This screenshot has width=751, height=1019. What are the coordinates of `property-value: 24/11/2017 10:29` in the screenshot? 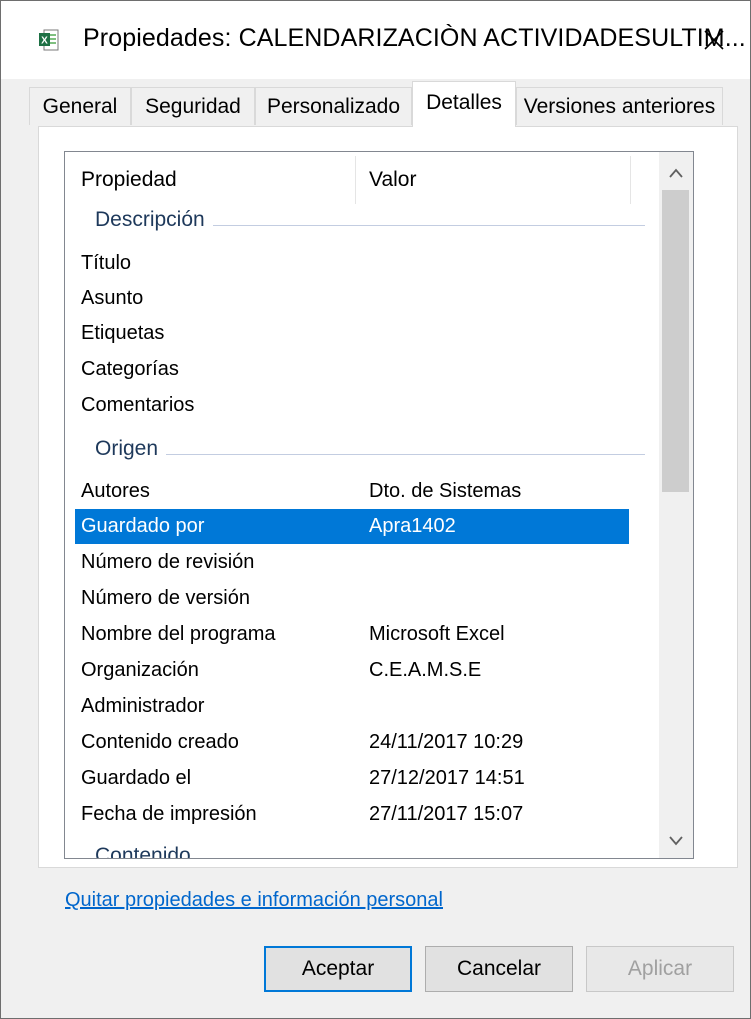 It's located at (446, 742).